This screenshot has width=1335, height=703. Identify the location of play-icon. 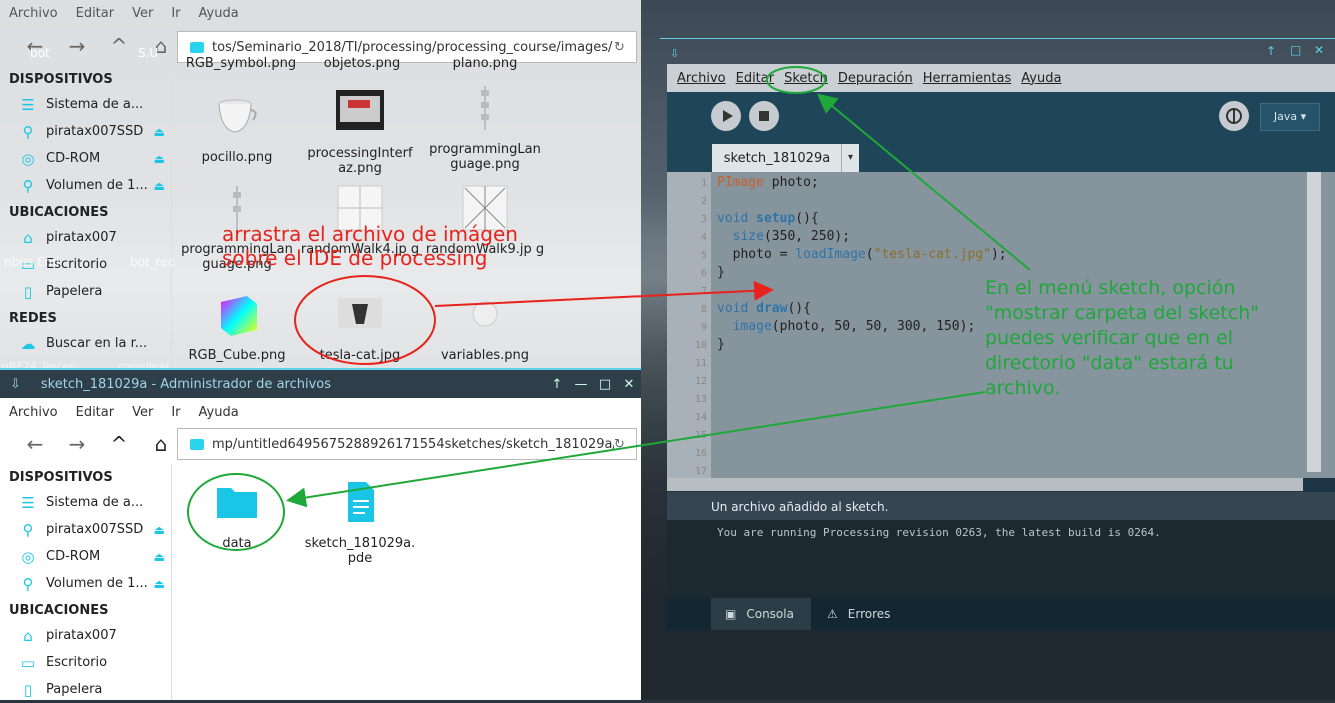
(728, 116).